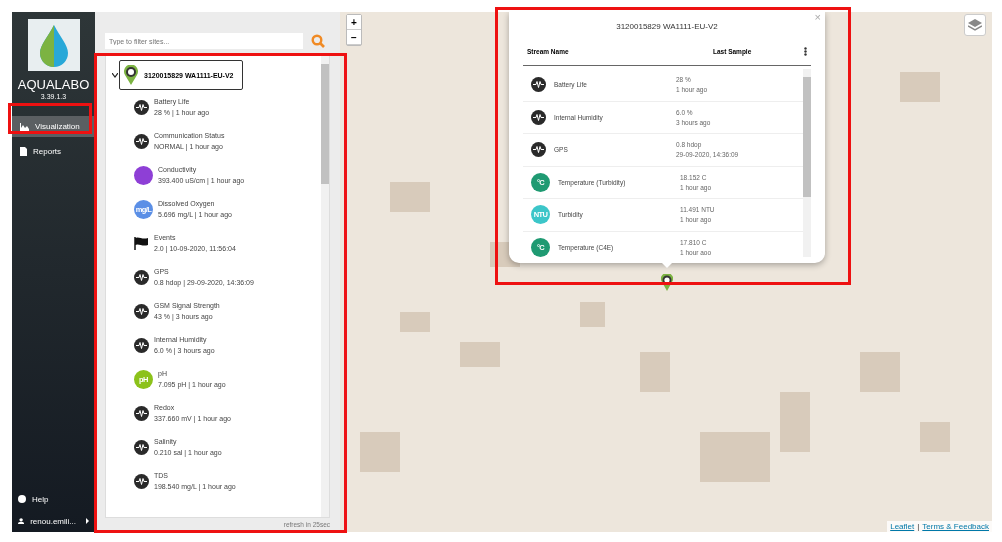 Image resolution: width=1002 pixels, height=542 pixels. I want to click on logo-icon, so click(53, 45).